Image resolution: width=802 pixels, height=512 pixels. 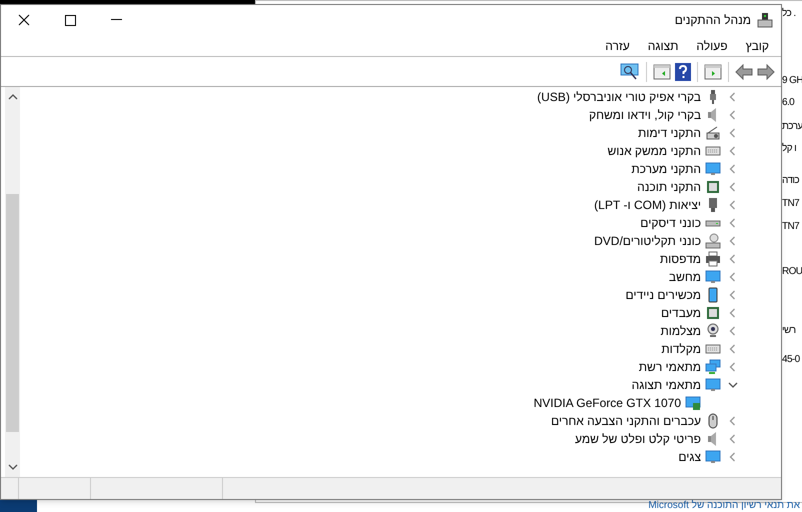 What do you see at coordinates (789, 149) in the screenshot?
I see `background-text: ו קל` at bounding box center [789, 149].